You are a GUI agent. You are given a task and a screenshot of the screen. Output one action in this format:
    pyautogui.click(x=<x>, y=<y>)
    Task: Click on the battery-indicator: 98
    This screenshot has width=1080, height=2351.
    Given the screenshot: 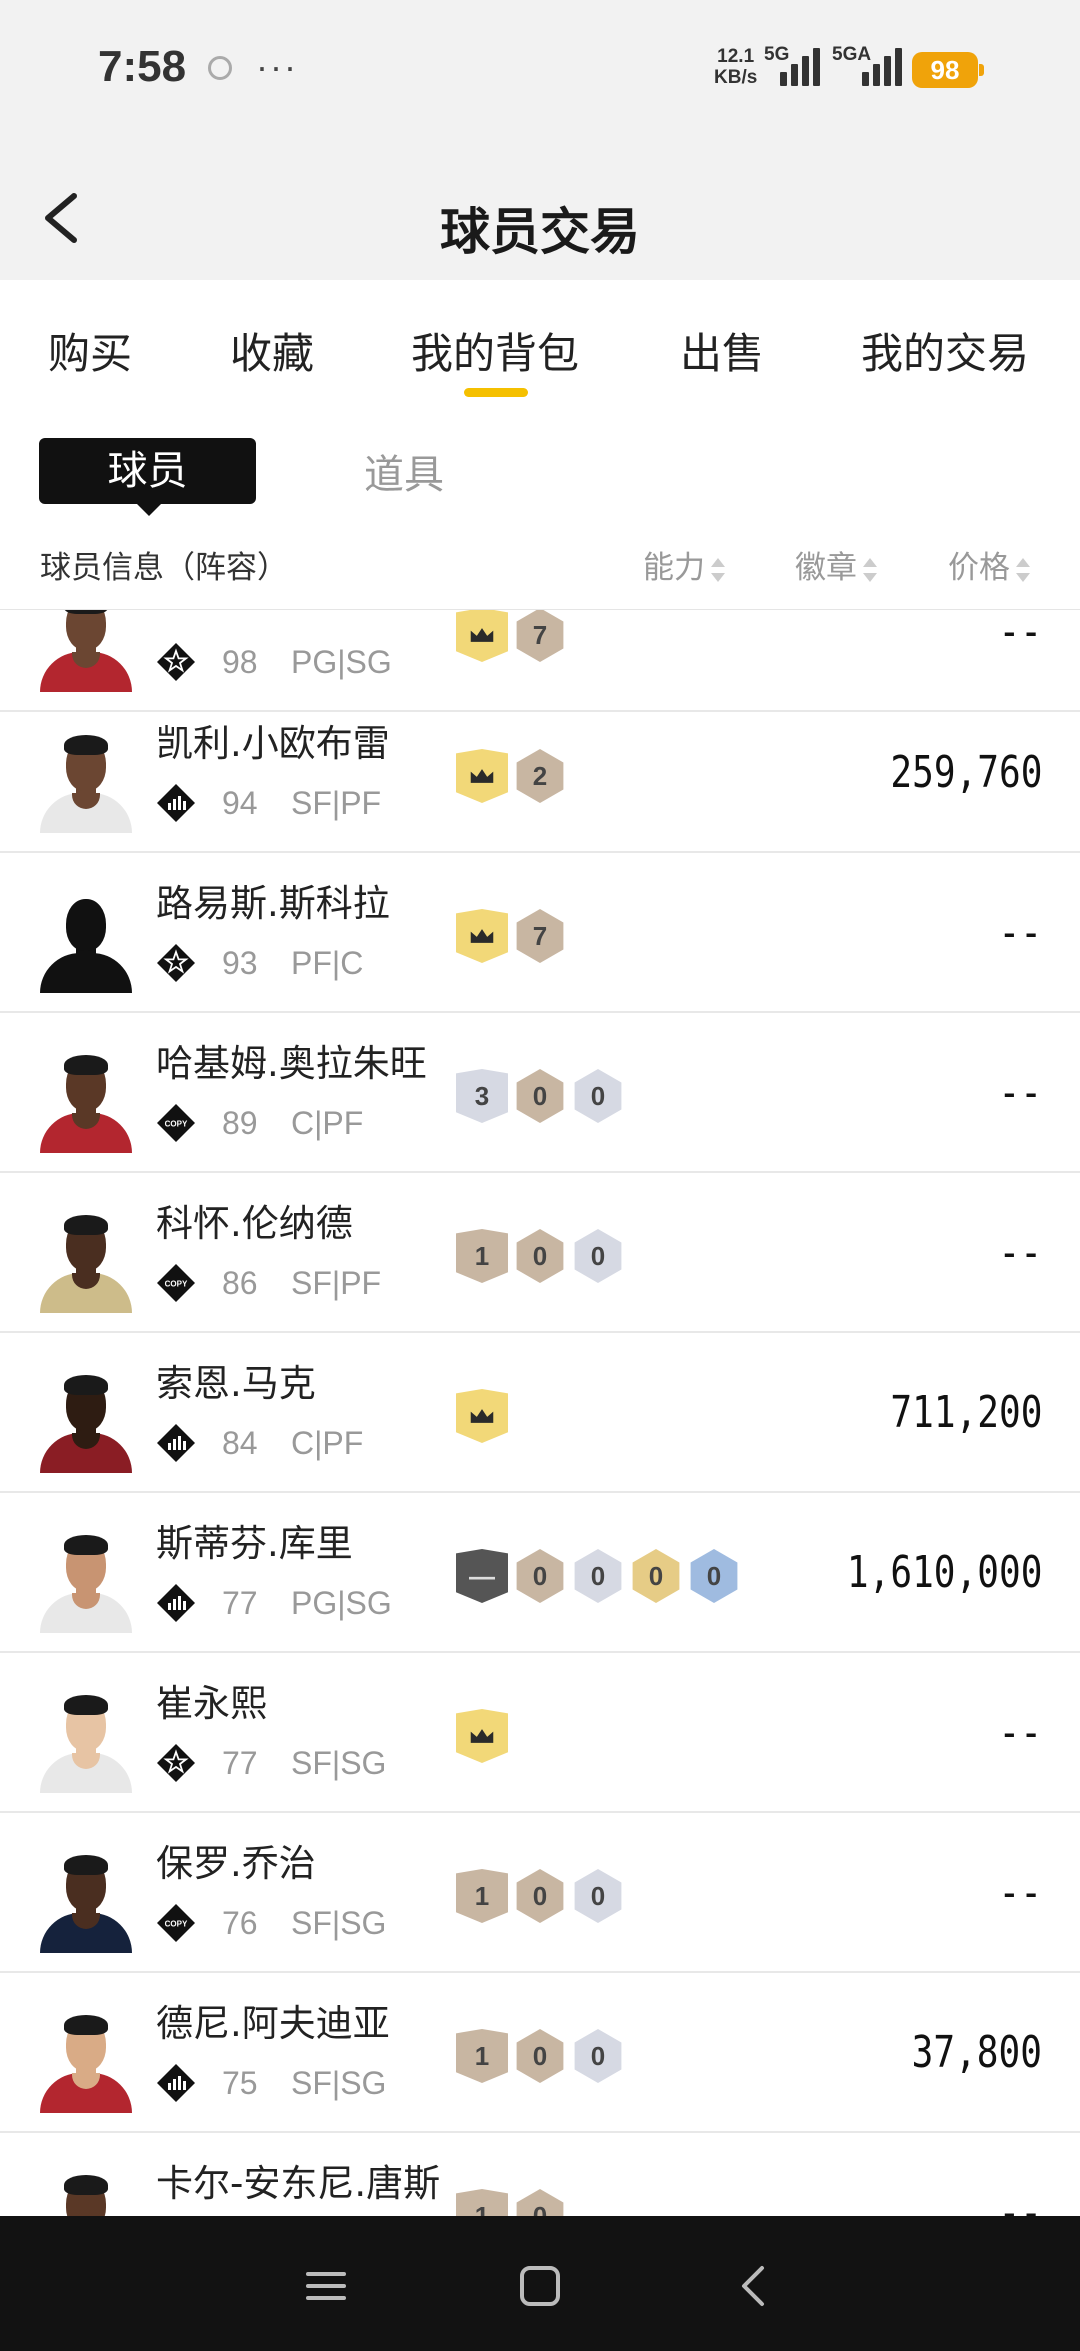 What is the action you would take?
    pyautogui.click(x=948, y=70)
    